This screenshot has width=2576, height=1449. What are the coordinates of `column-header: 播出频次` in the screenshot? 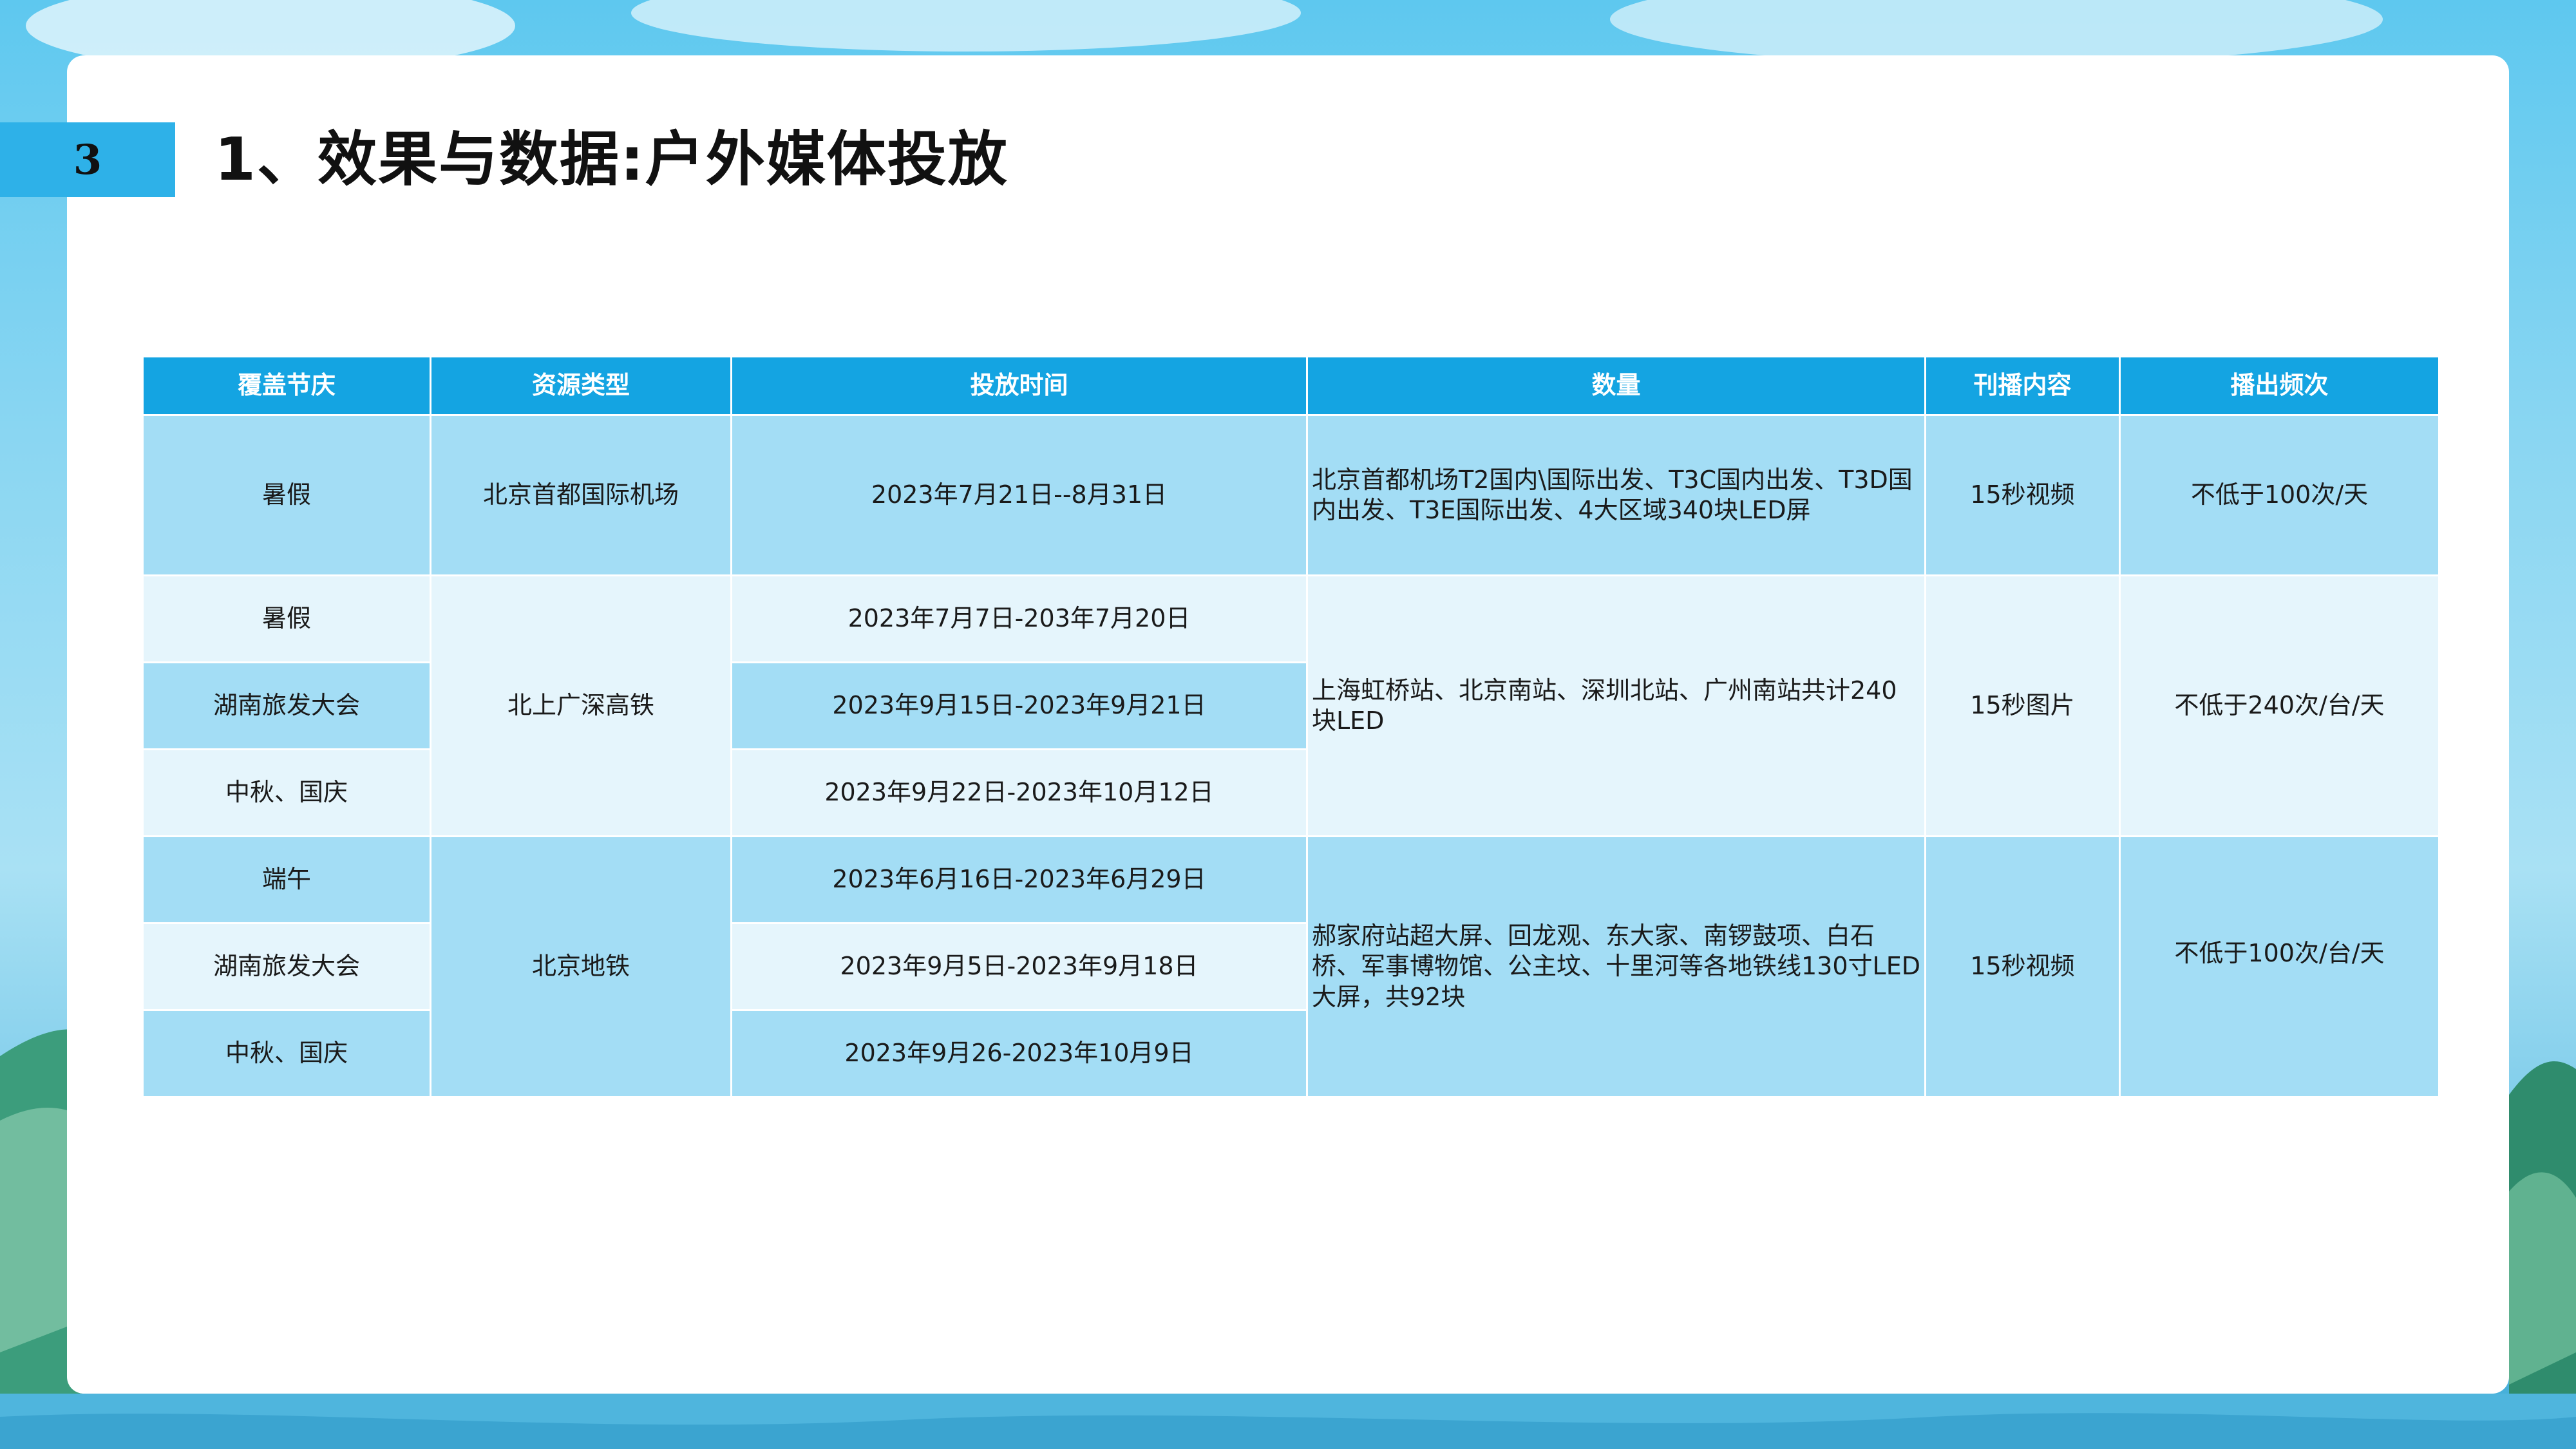 It's located at (2279, 385).